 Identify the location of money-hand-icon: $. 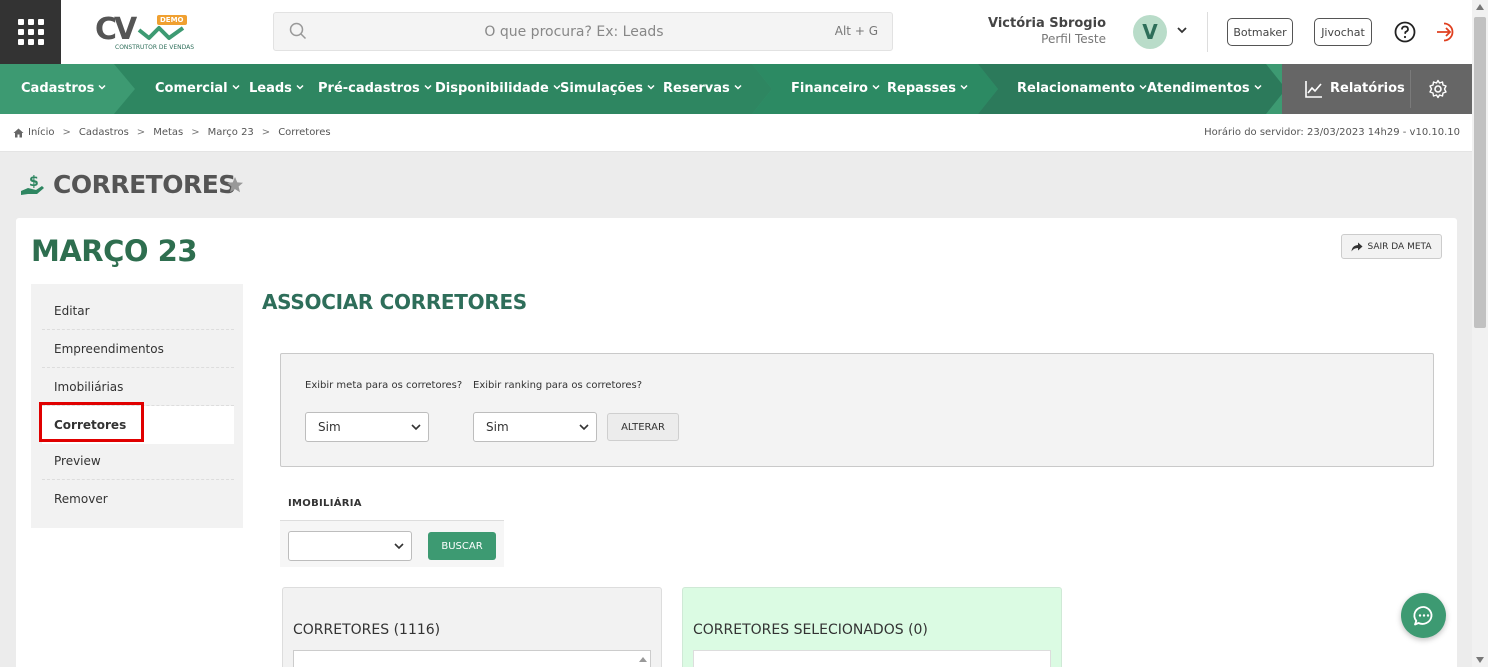
(32, 184).